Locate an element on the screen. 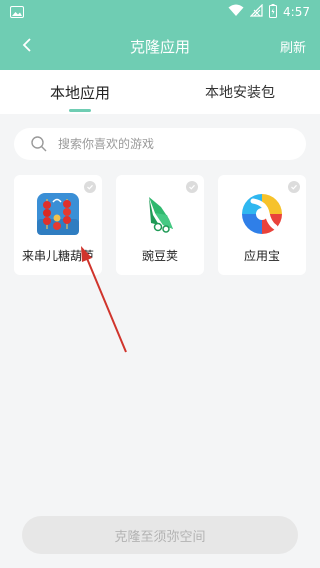  app-card-candied-haws: 来串儿糖葫芦 is located at coordinates (58, 225).